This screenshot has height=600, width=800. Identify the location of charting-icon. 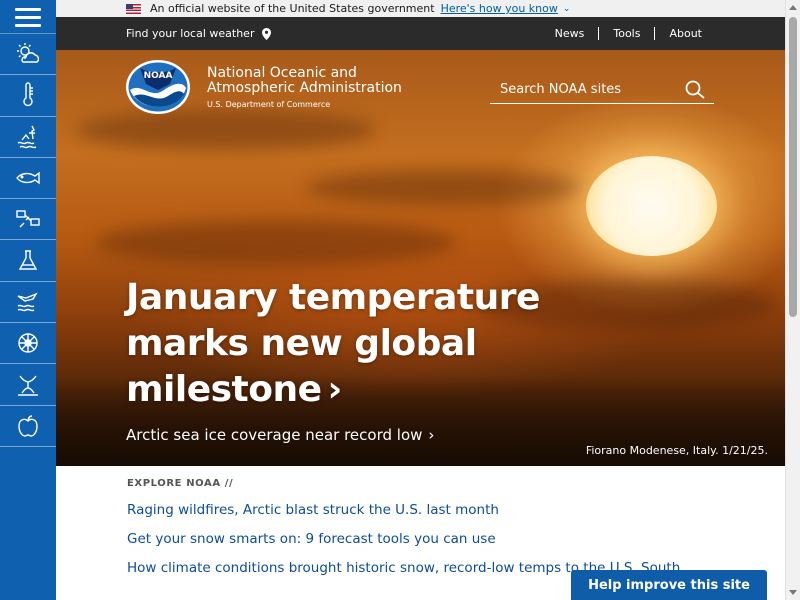
(28, 344).